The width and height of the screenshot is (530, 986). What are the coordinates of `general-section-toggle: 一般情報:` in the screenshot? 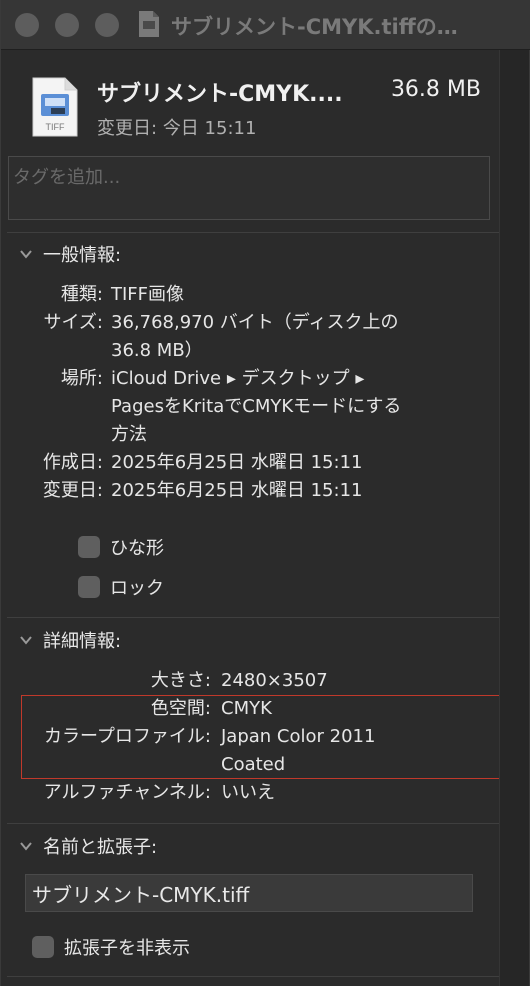 It's located at (70, 254).